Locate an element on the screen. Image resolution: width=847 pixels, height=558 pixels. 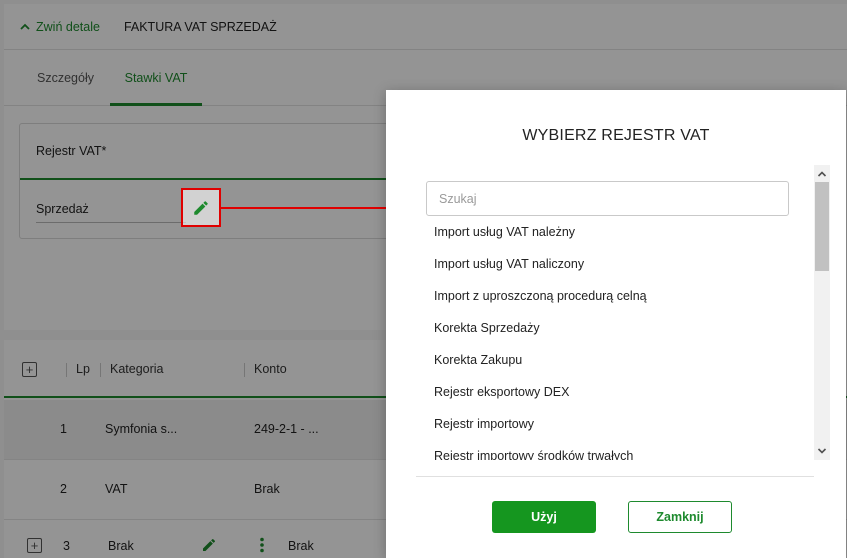
list-item: Korekta Sprzedaży is located at coordinates (616, 328).